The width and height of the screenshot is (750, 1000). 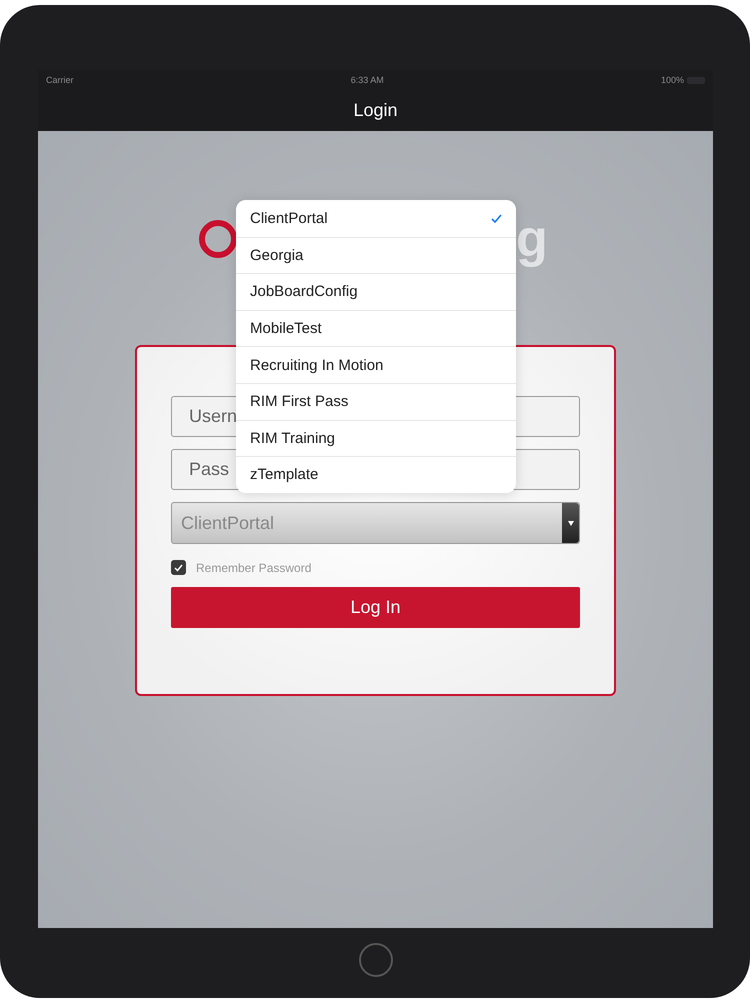 What do you see at coordinates (376, 401) in the screenshot?
I see `dropdown-option: RIM First Pass` at bounding box center [376, 401].